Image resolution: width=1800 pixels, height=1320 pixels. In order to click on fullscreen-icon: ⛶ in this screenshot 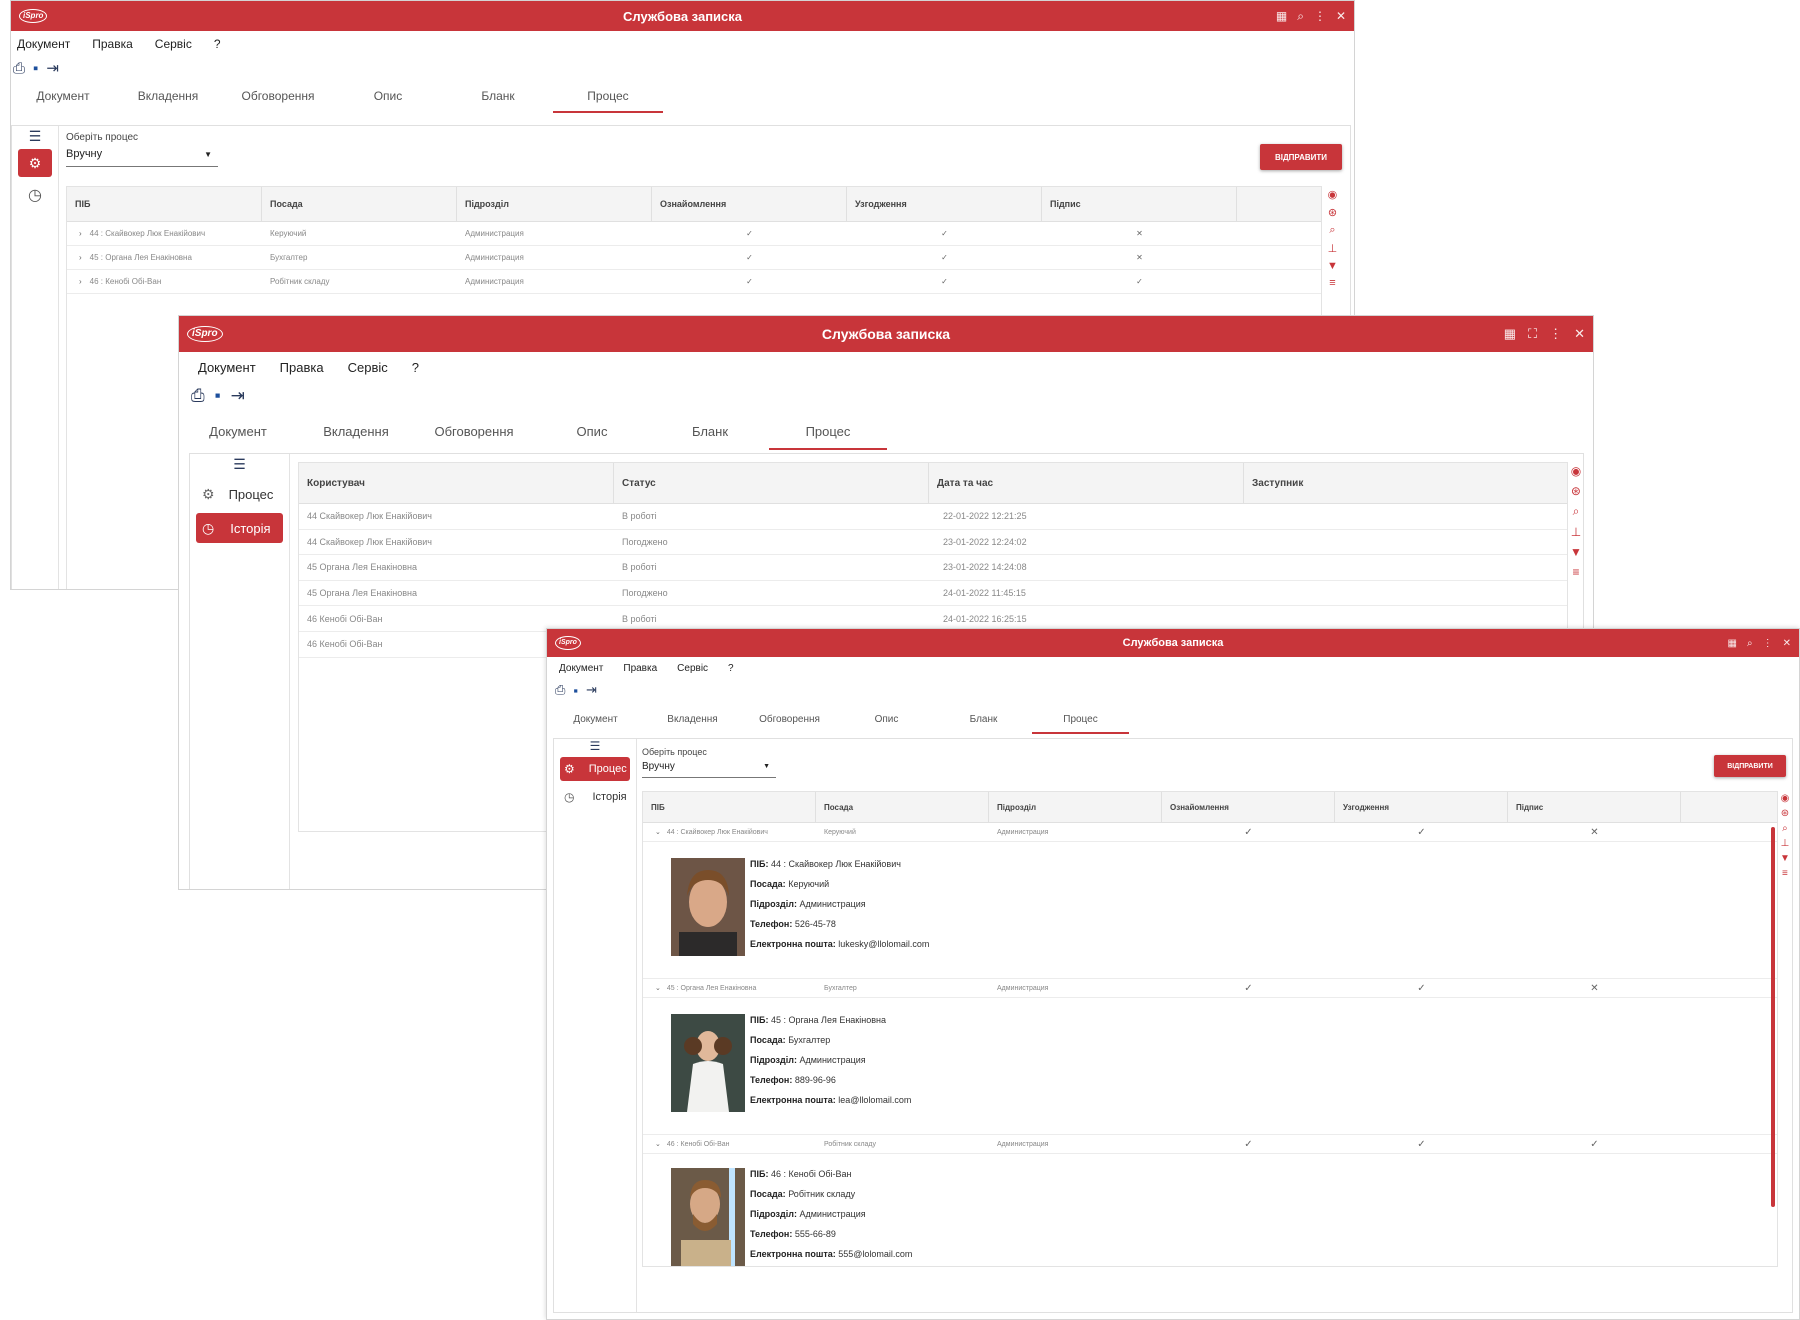, I will do `click(1532, 334)`.